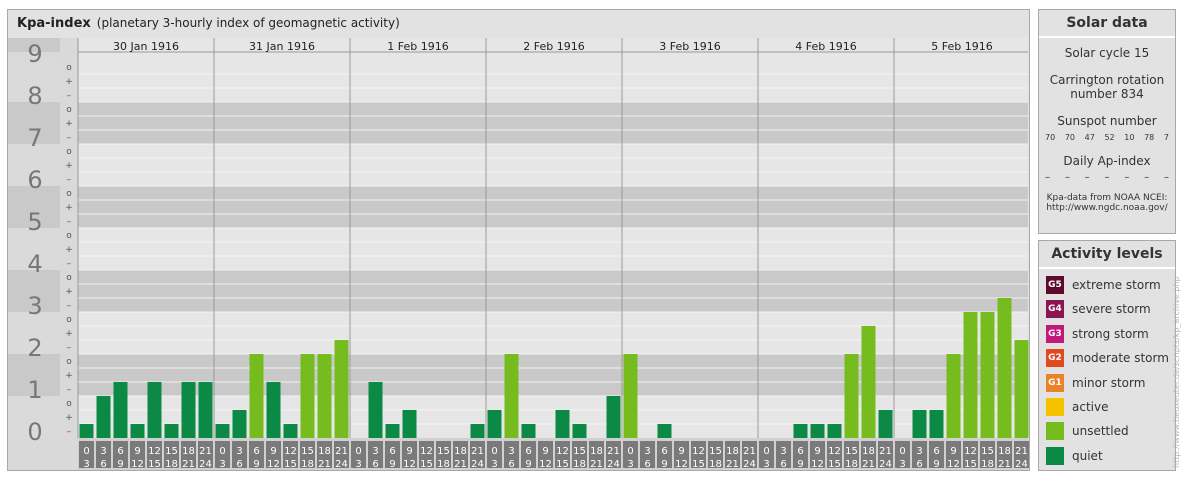 This screenshot has height=480, width=1184. I want to click on carrington-rotation: Carrington rotation, so click(1107, 80).